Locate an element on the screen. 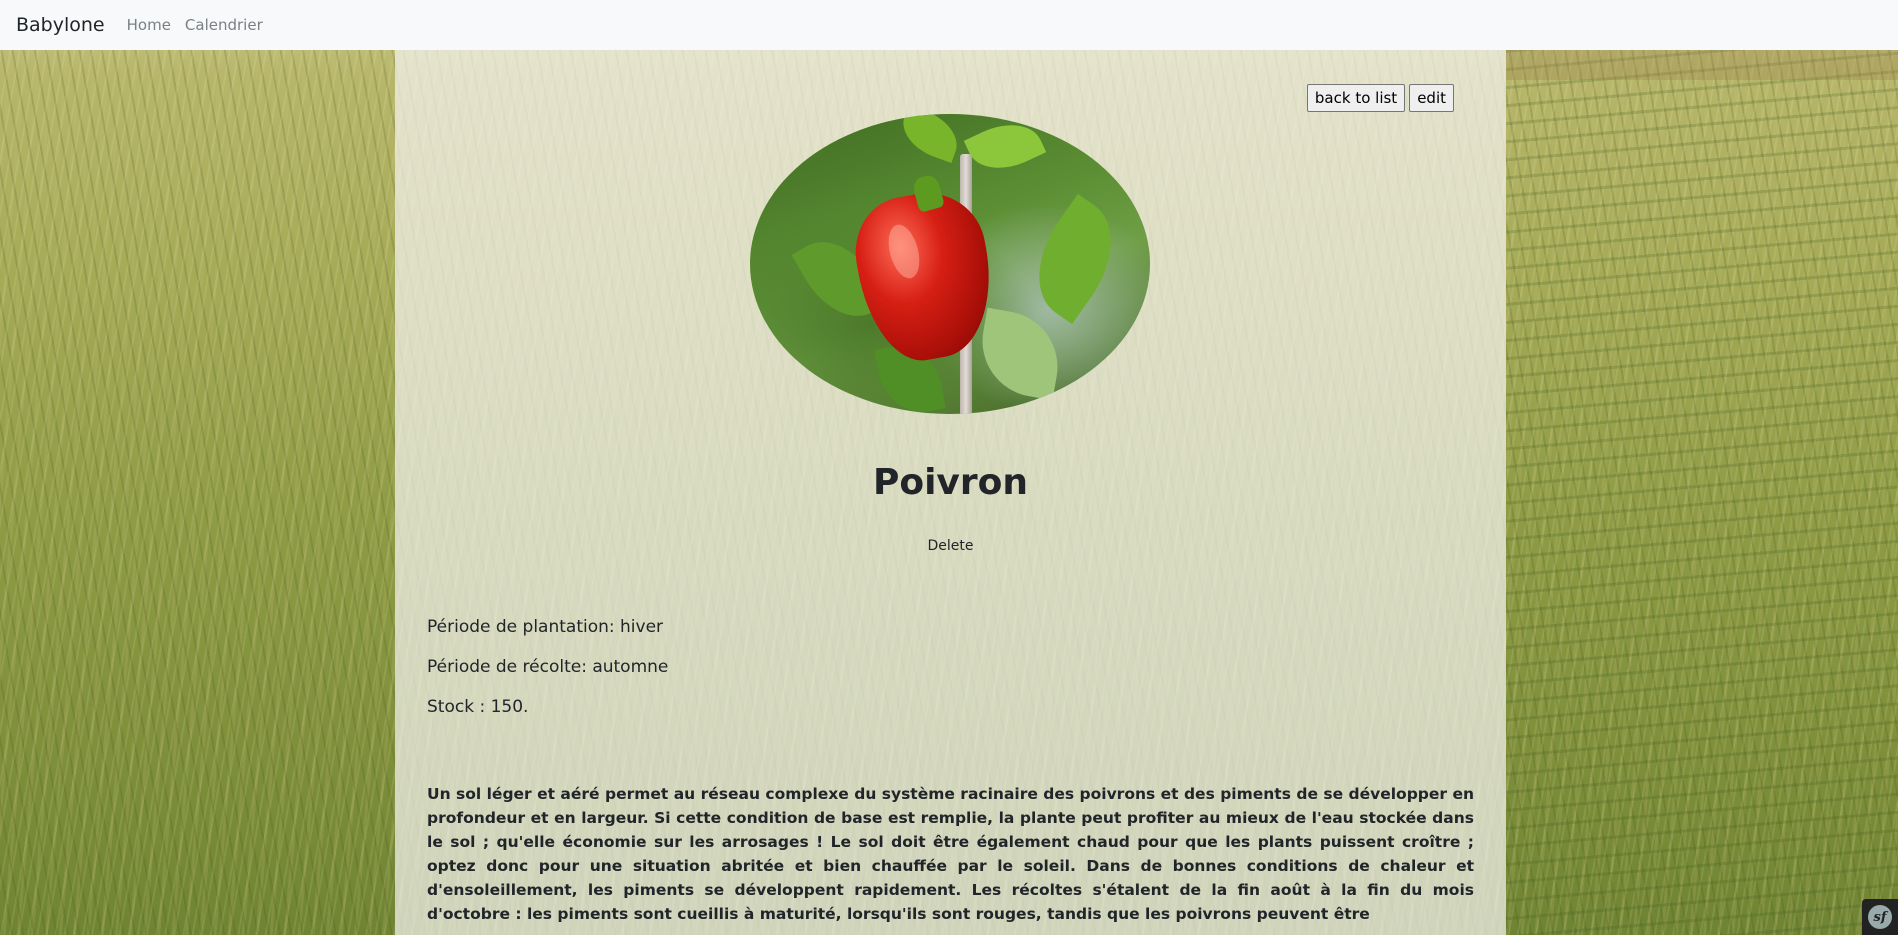 The height and width of the screenshot is (935, 1898). top-navbar: Babylone Home Calendrier is located at coordinates (949, 25).